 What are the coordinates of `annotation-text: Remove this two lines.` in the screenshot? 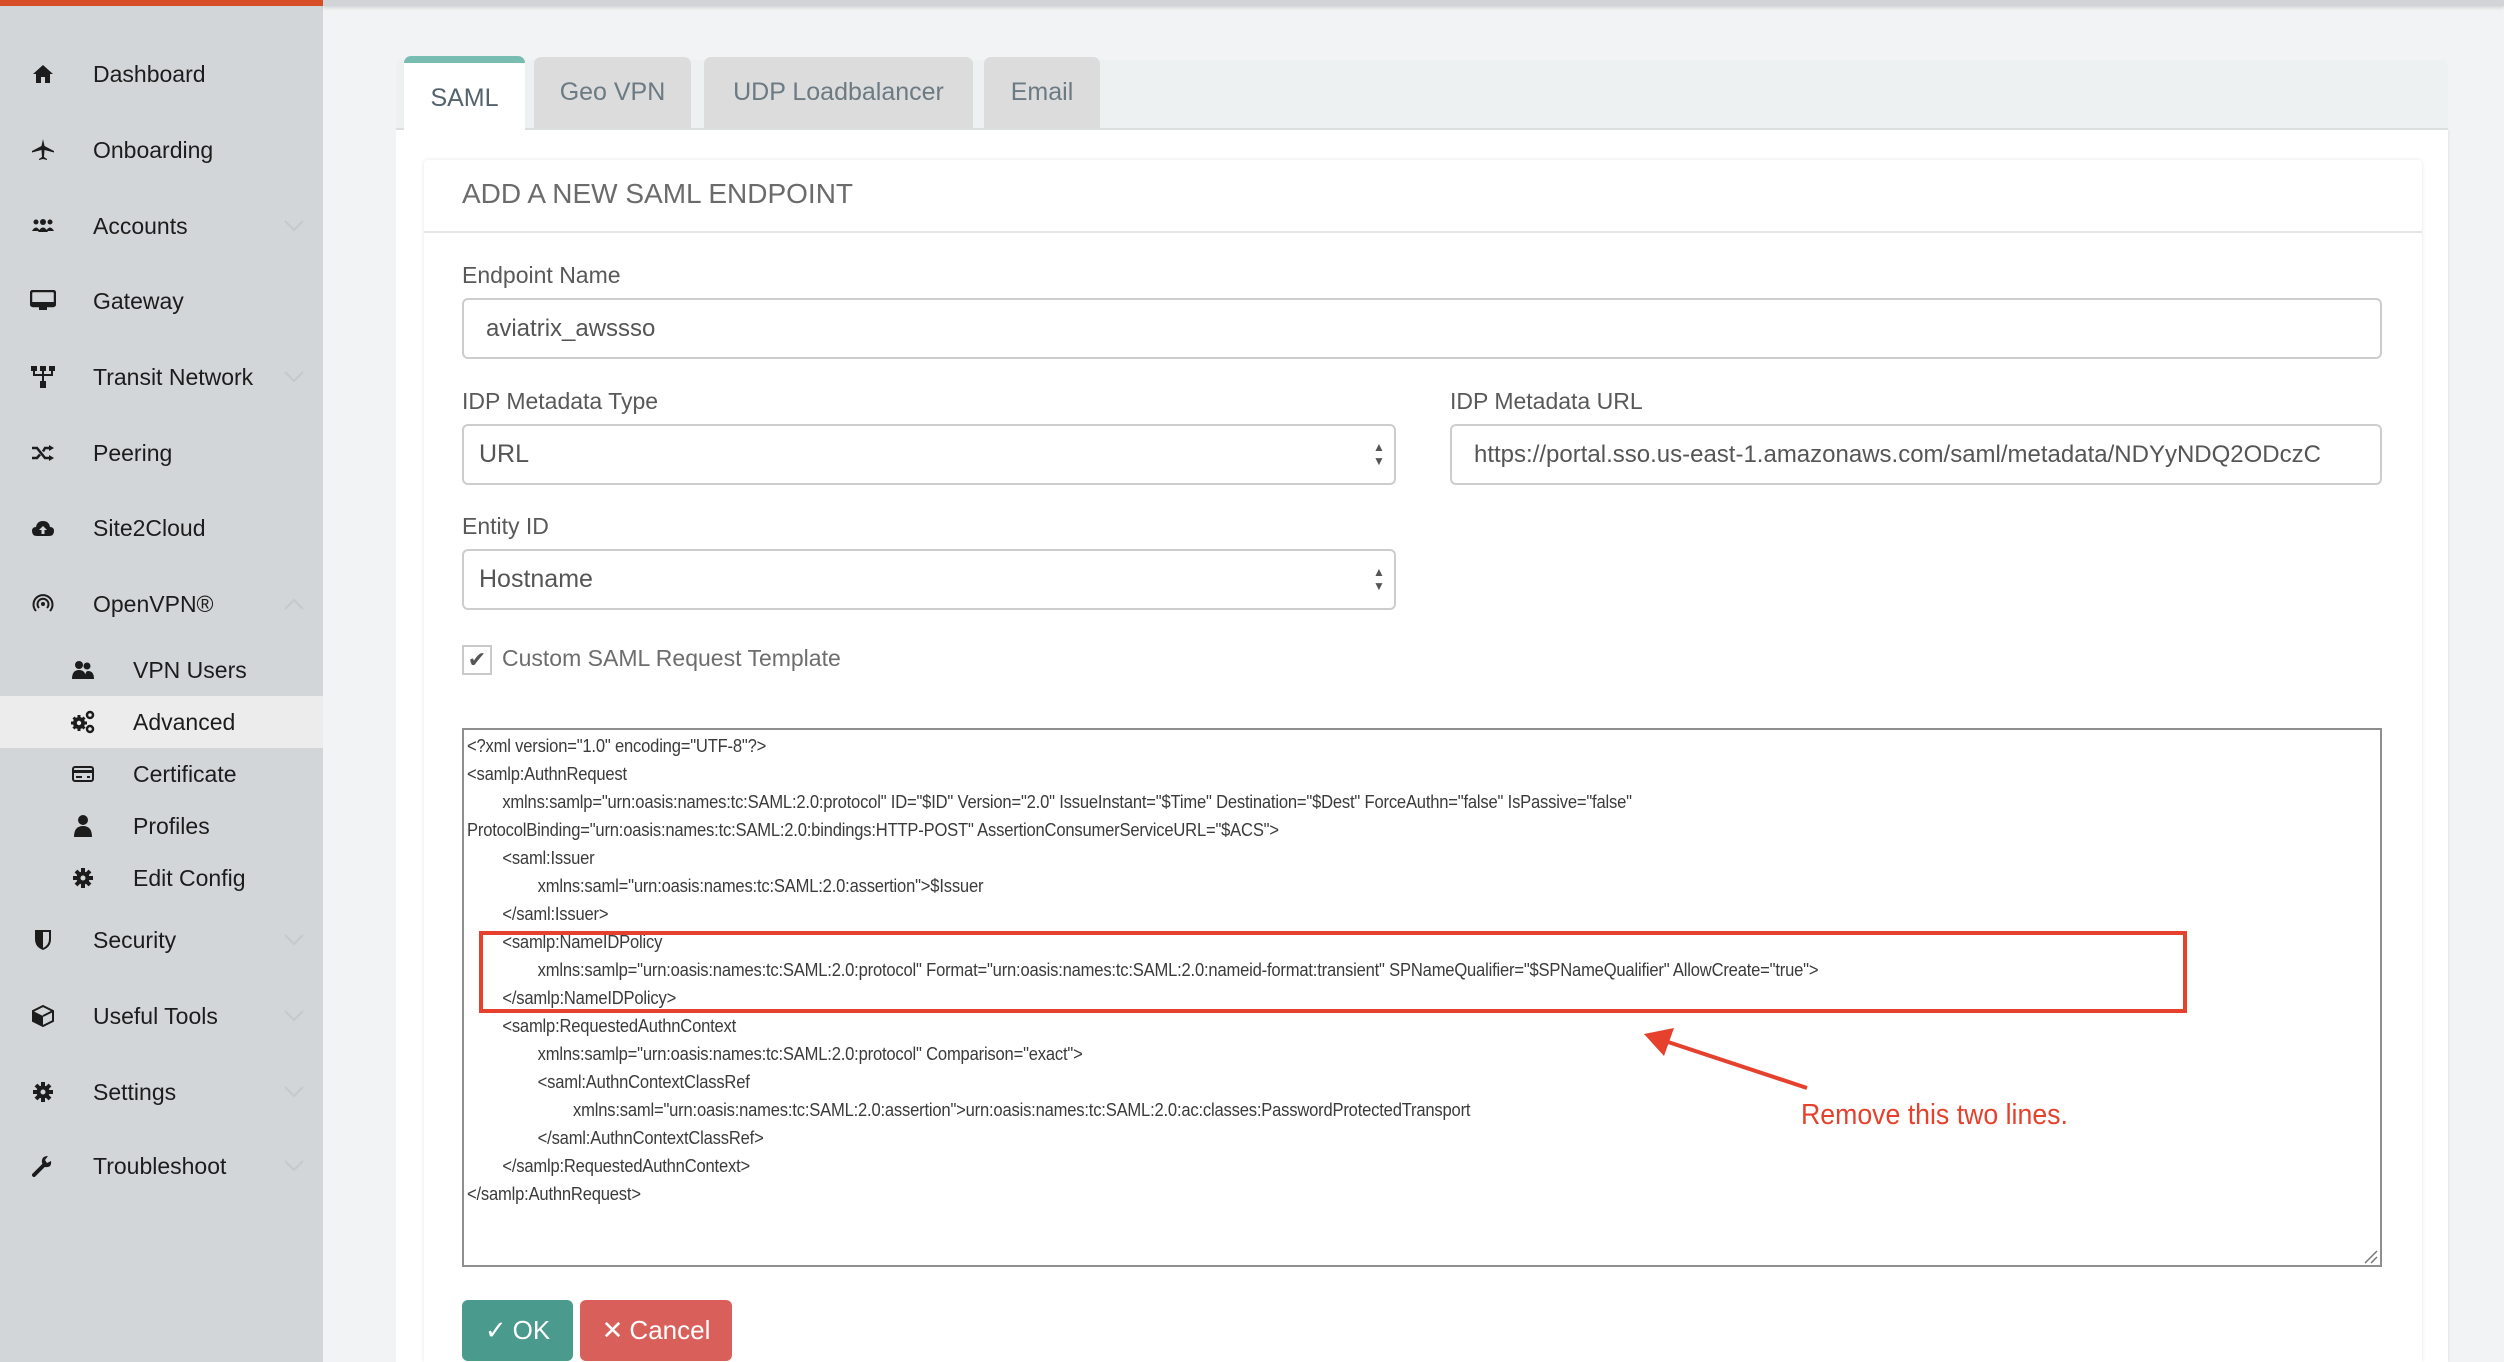 It's located at (1934, 1115).